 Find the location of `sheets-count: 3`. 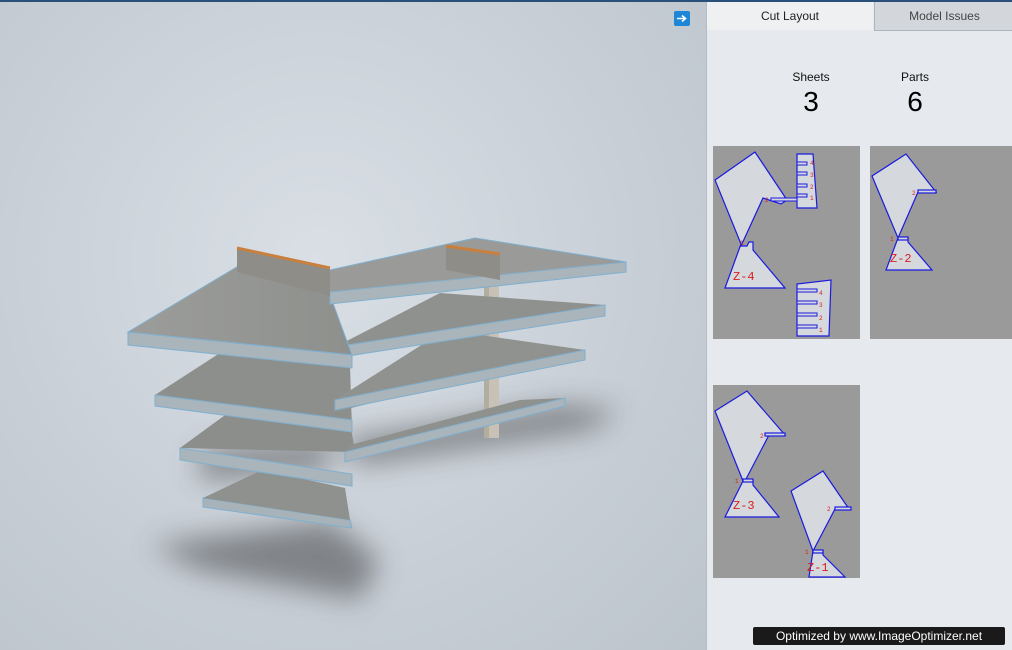

sheets-count: 3 is located at coordinates (811, 101).